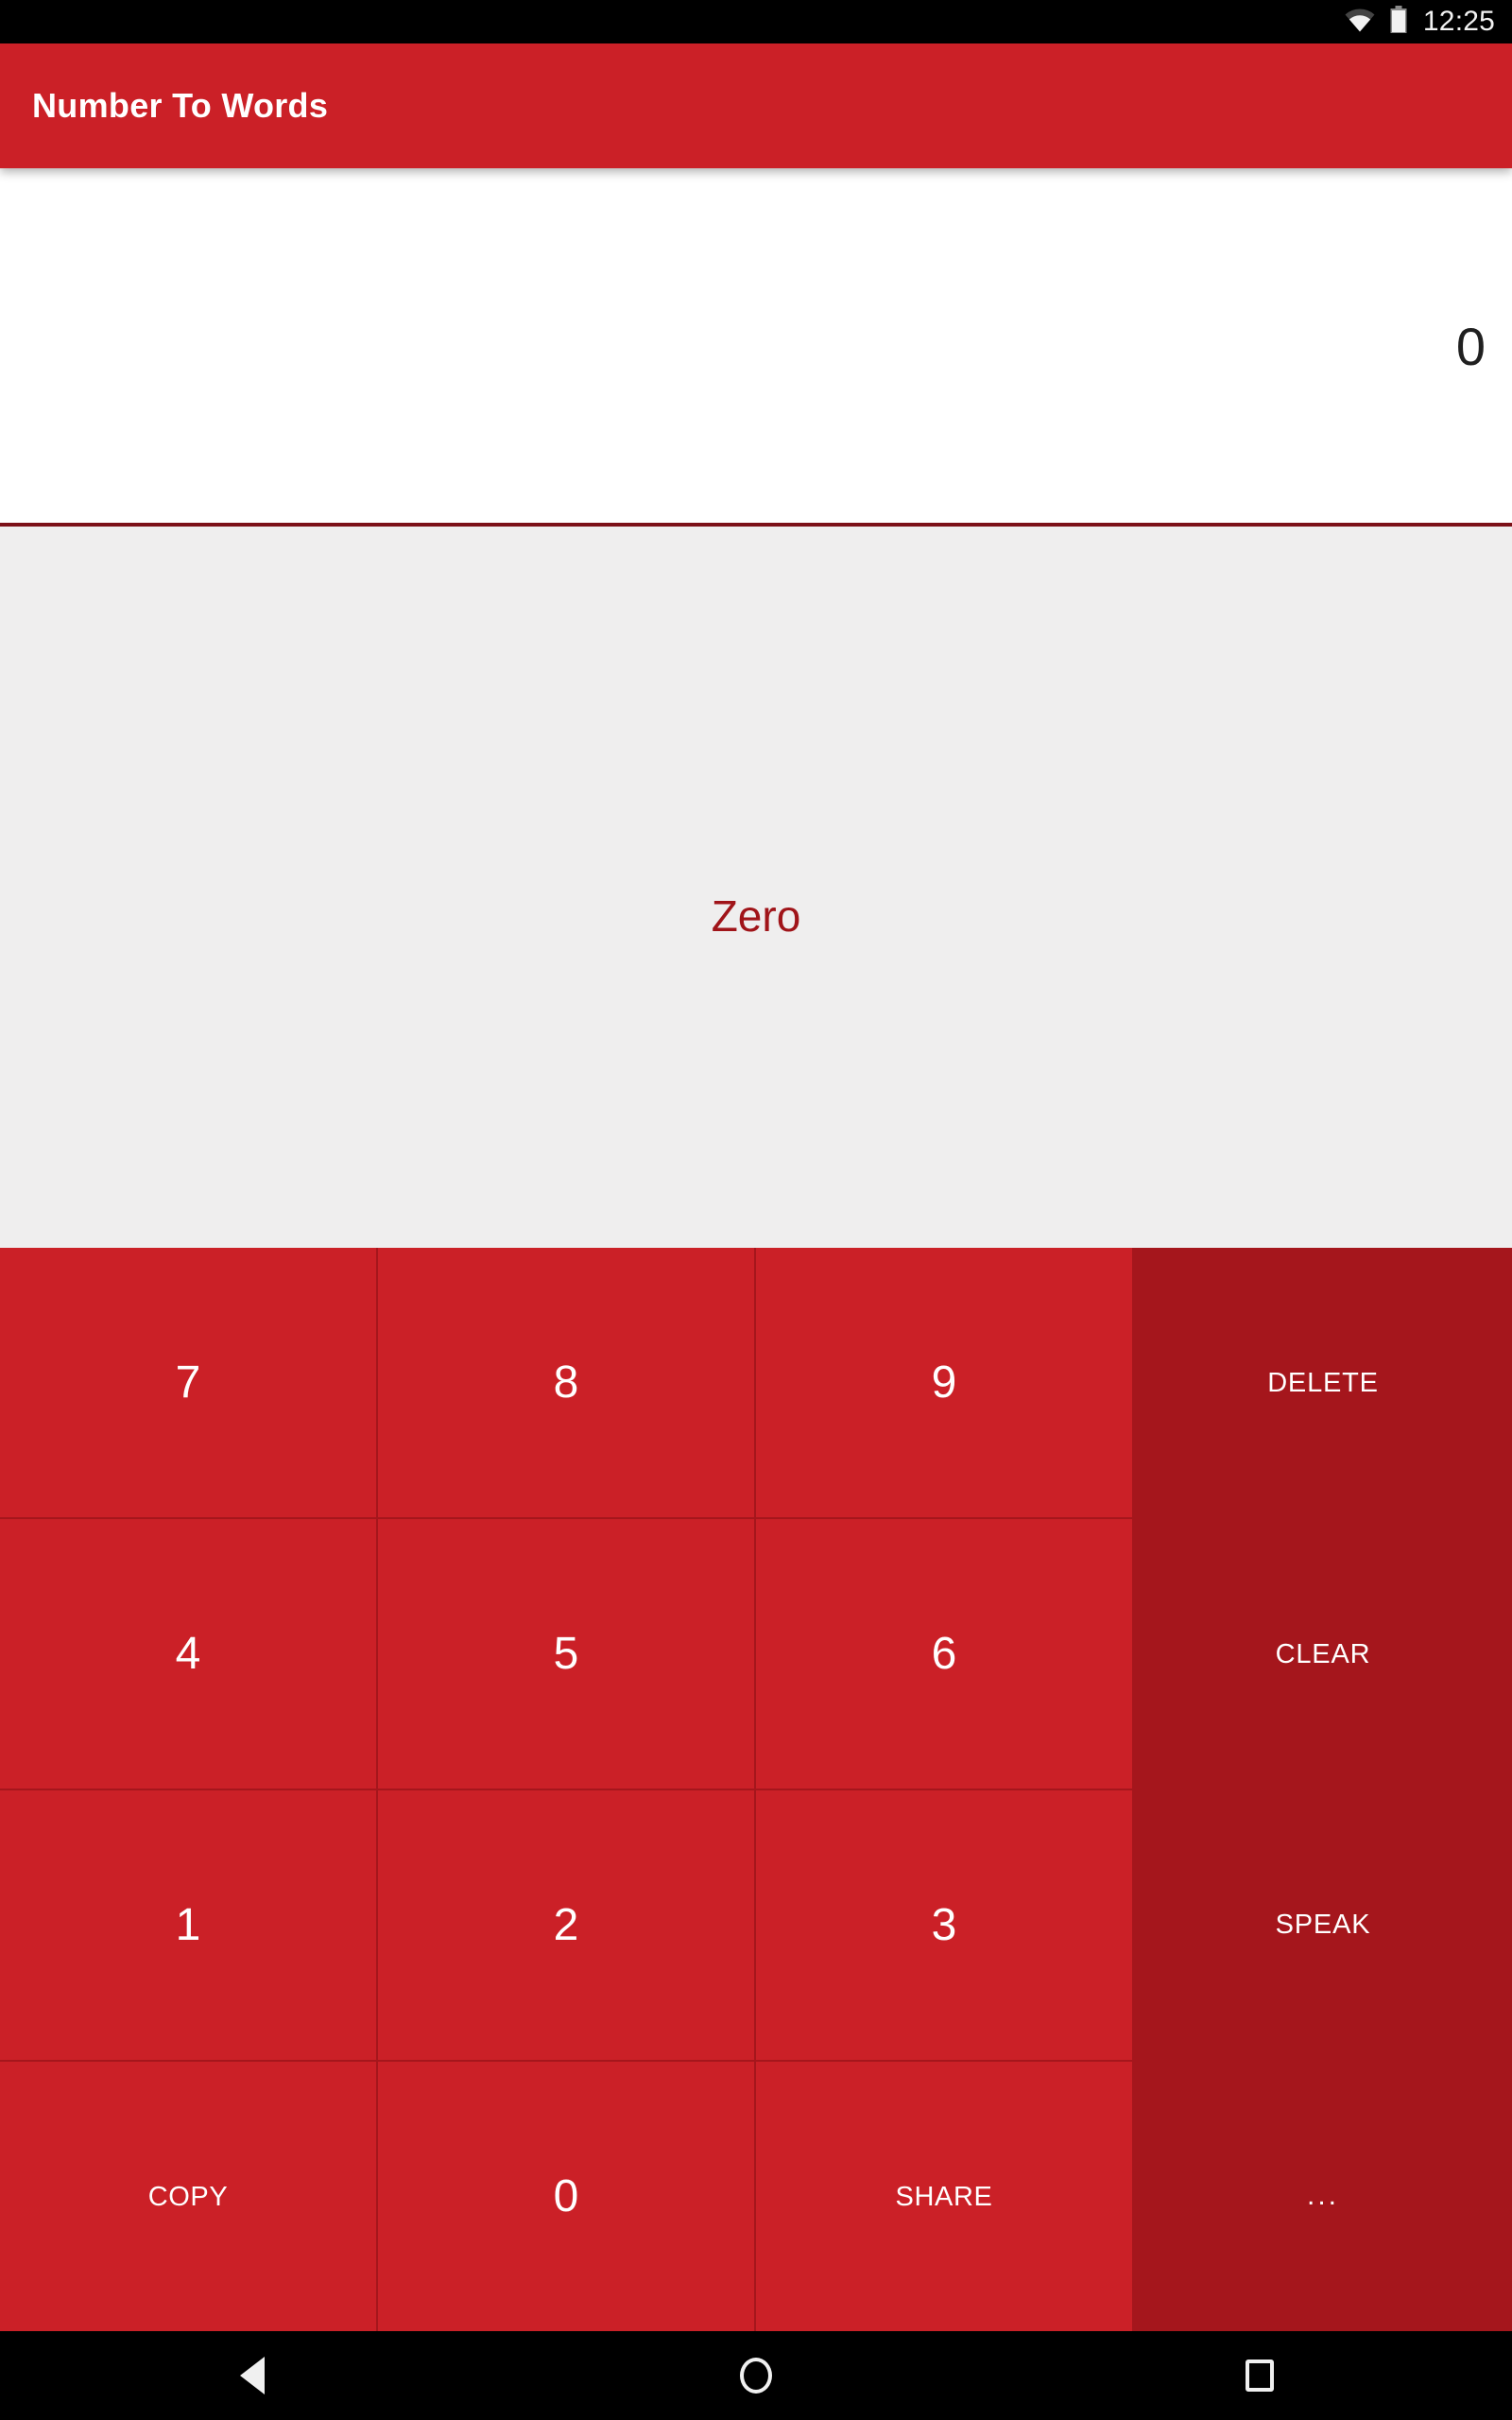  I want to click on app-title: Number To Words, so click(180, 105).